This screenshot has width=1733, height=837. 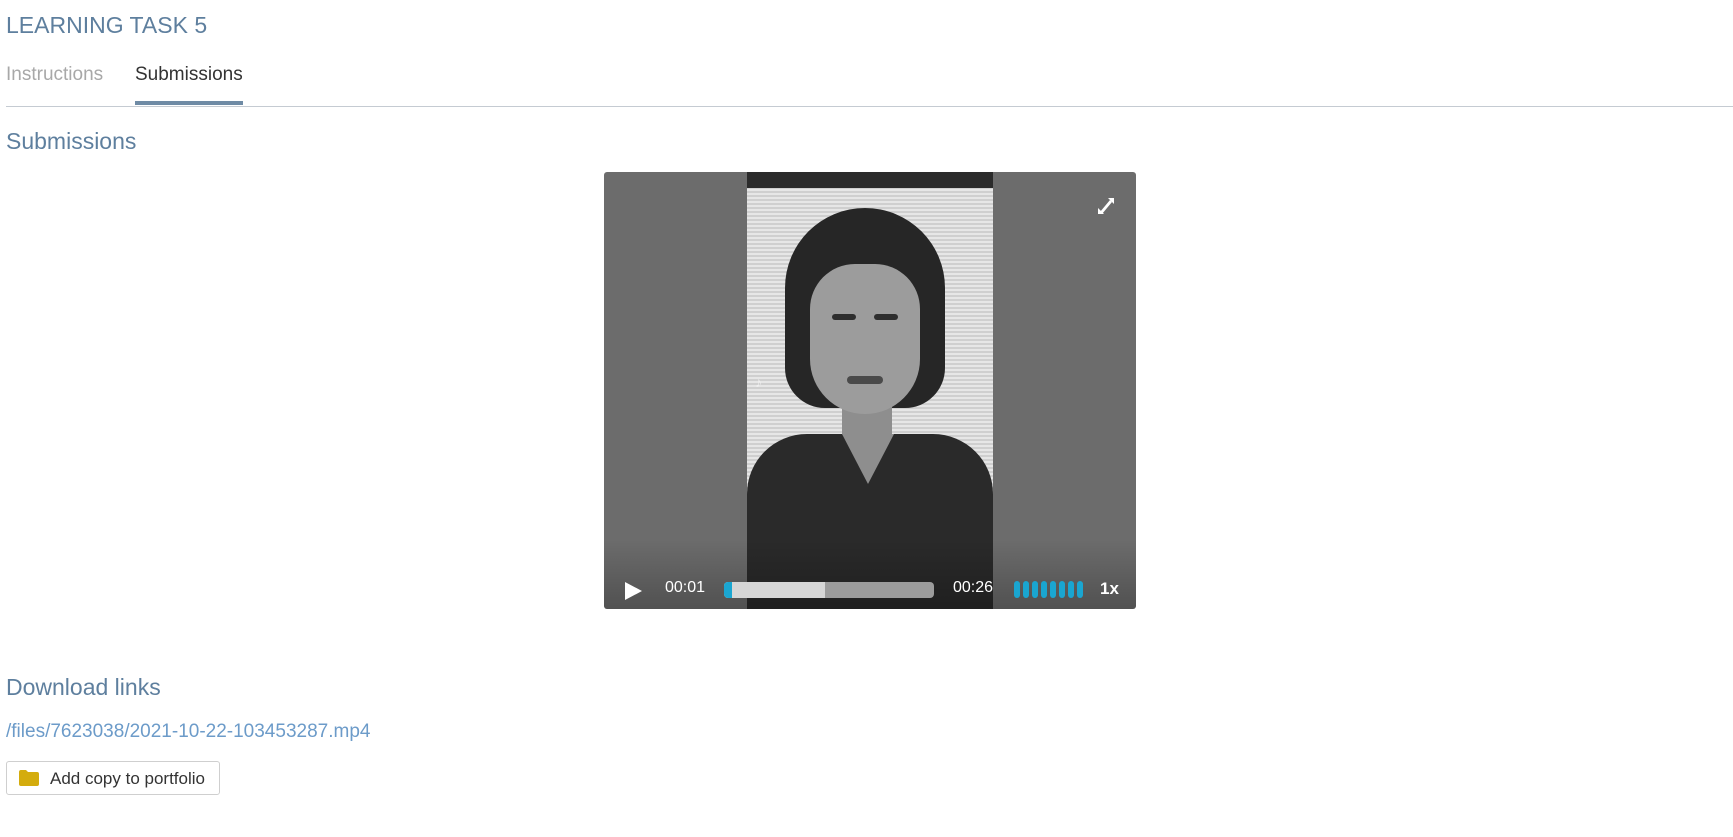 I want to click on progress-played, so click(x=728, y=590).